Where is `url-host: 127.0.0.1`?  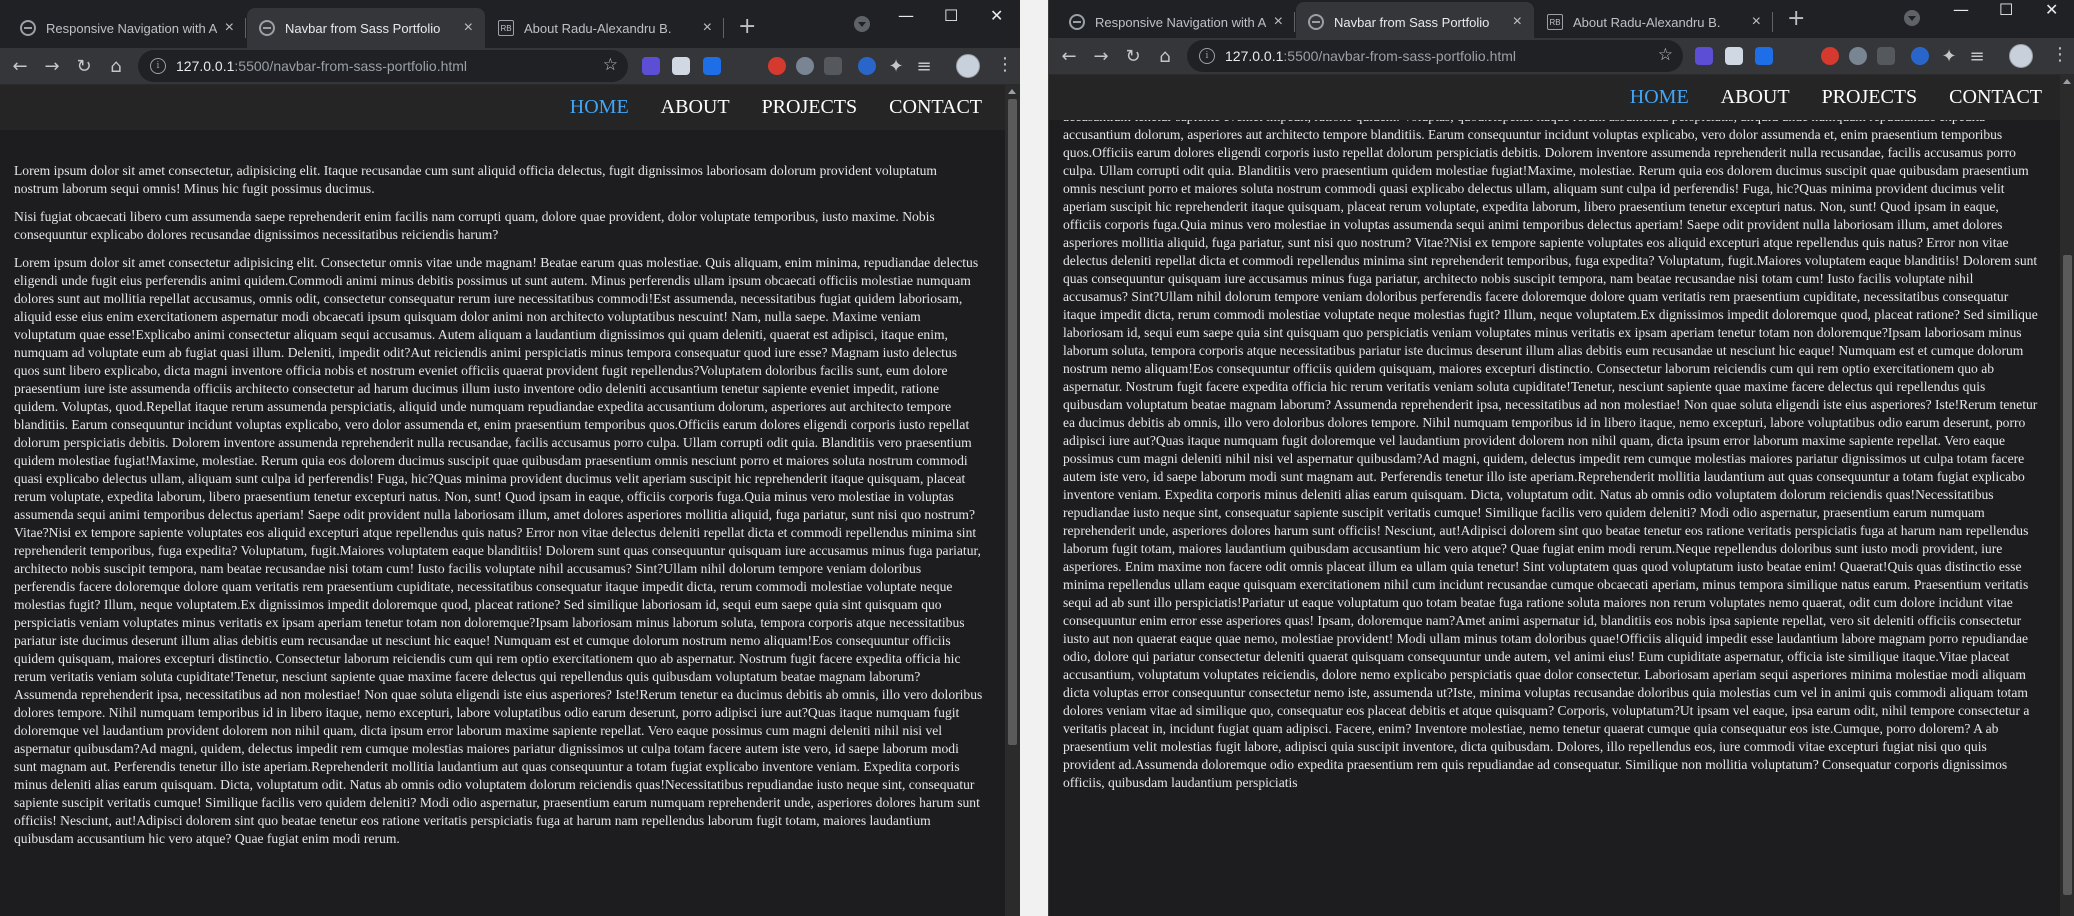
url-host: 127.0.0.1 is located at coordinates (1254, 56).